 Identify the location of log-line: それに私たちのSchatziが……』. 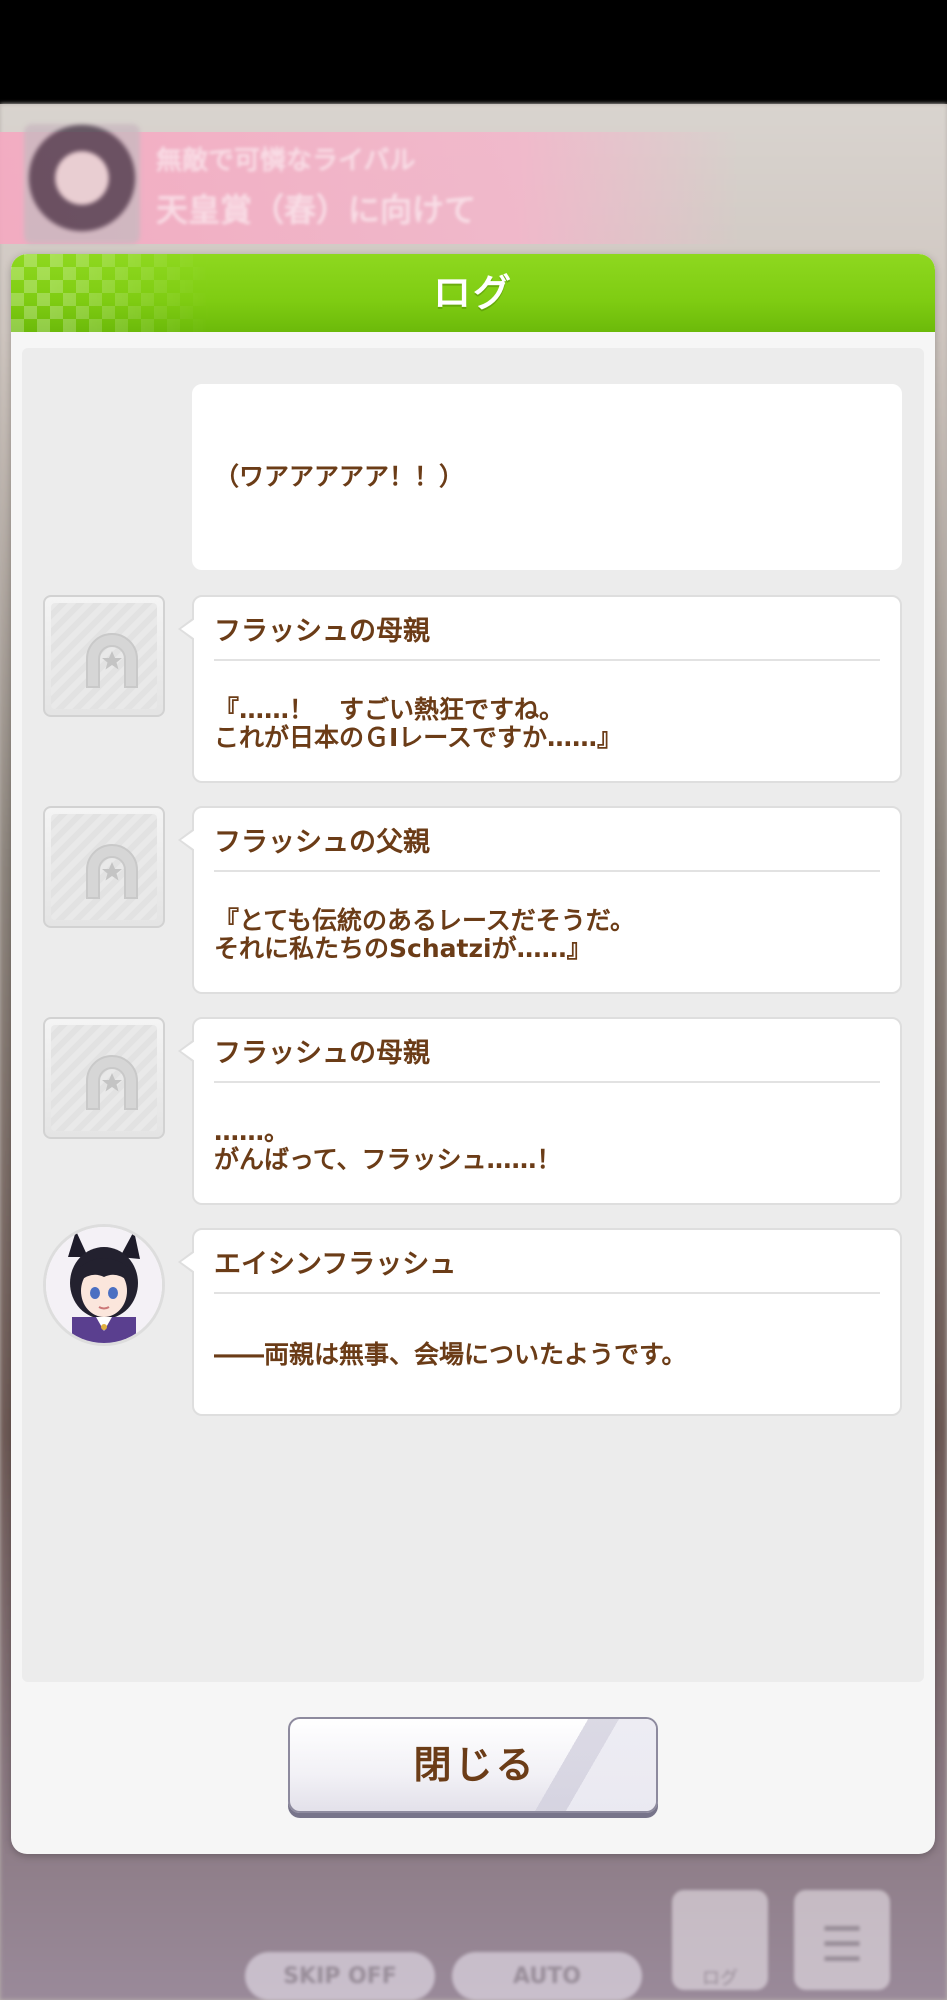
(403, 948).